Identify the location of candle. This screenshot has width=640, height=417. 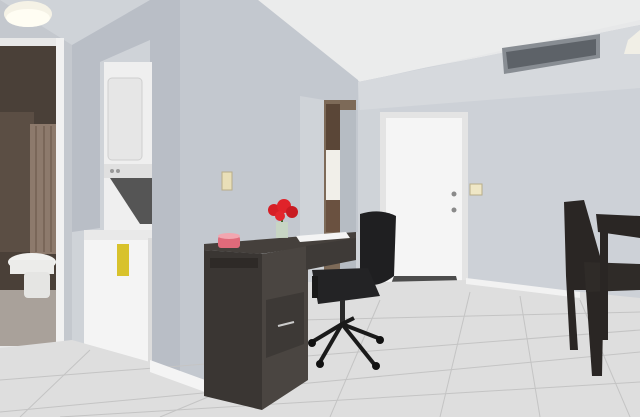
(229, 240).